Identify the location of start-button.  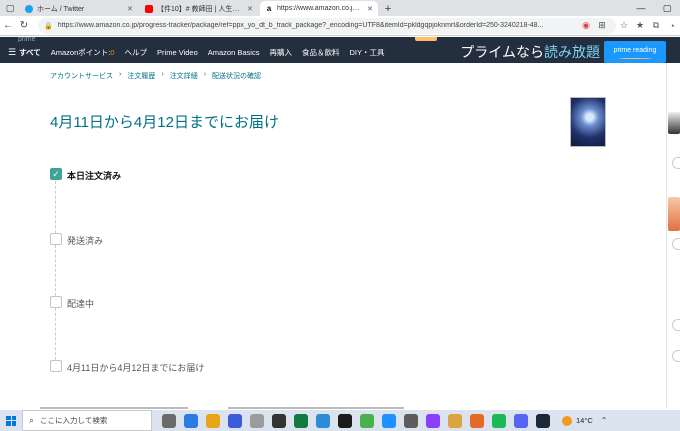
(11, 420).